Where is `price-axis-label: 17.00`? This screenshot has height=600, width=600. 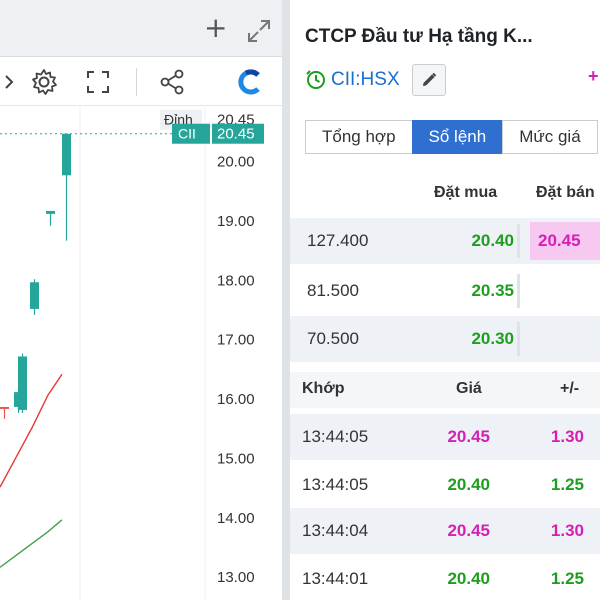 price-axis-label: 17.00 is located at coordinates (236, 340).